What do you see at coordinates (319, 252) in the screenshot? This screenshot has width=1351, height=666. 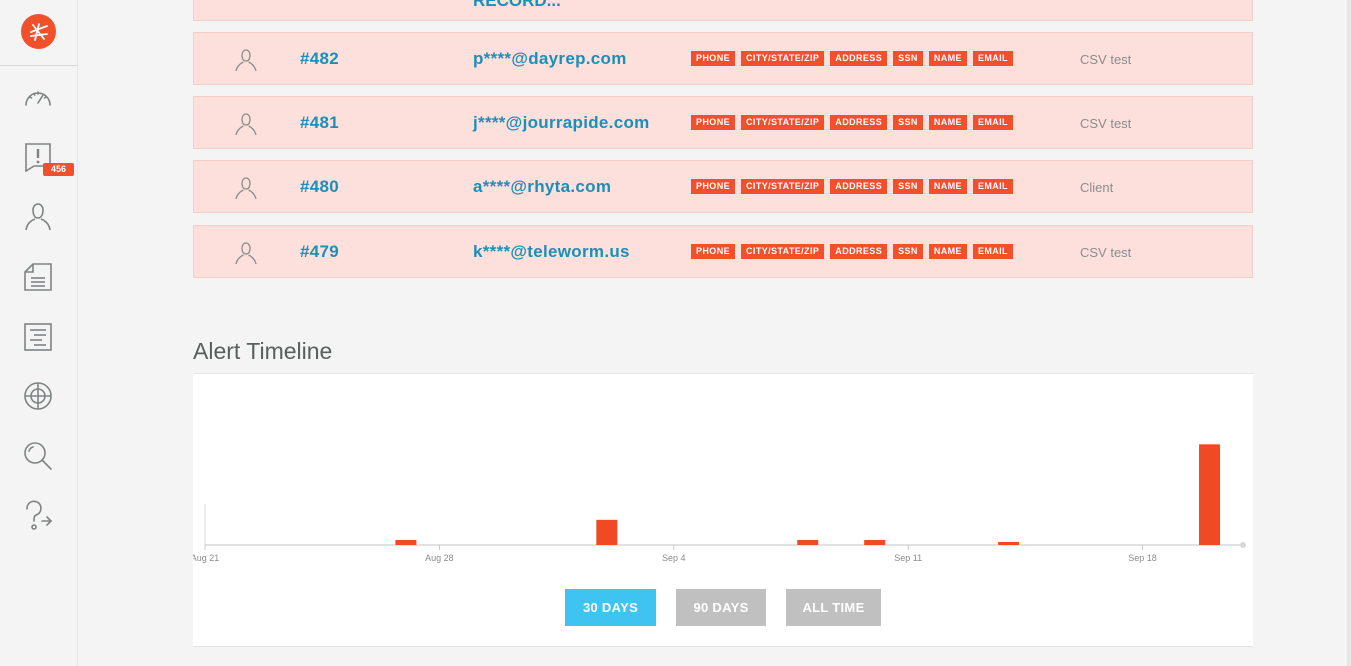 I see `alert-id-link: #479` at bounding box center [319, 252].